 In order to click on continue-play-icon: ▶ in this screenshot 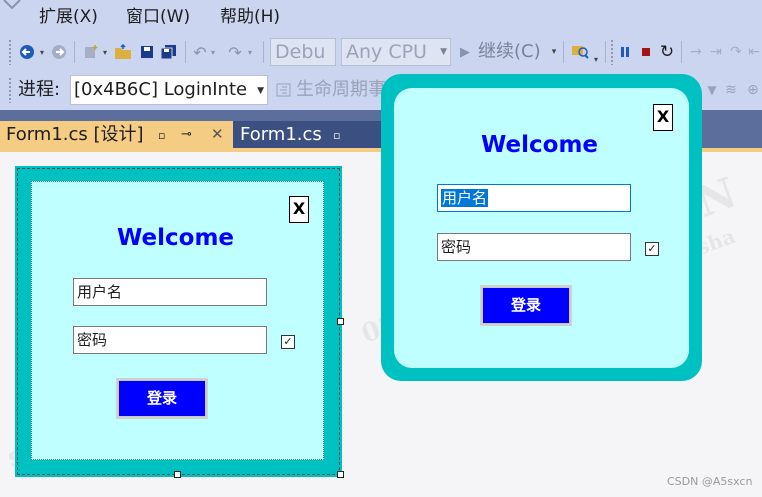, I will do `click(465, 52)`.